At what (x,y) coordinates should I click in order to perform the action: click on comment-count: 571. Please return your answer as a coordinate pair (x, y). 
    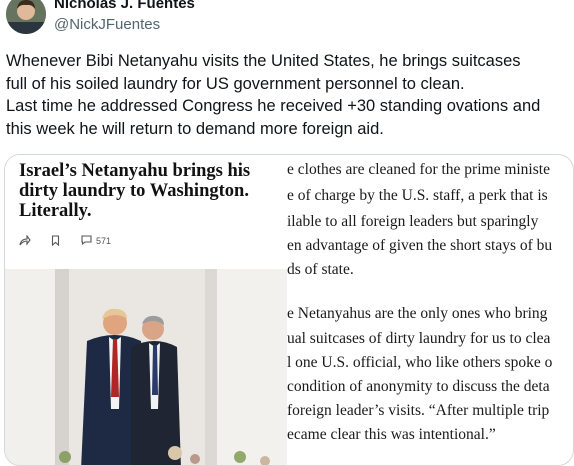
    Looking at the image, I should click on (104, 241).